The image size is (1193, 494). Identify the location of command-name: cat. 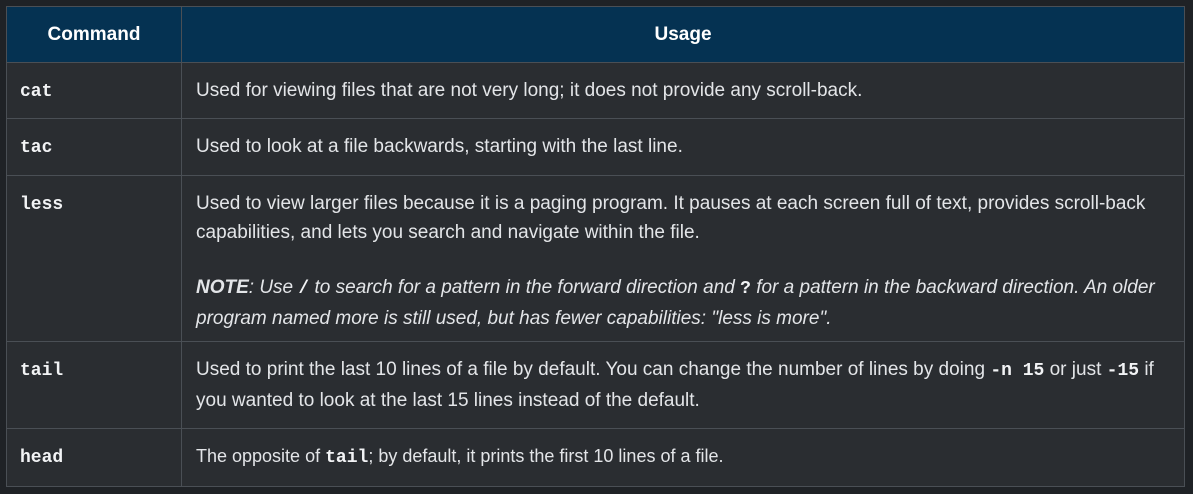
(36, 92).